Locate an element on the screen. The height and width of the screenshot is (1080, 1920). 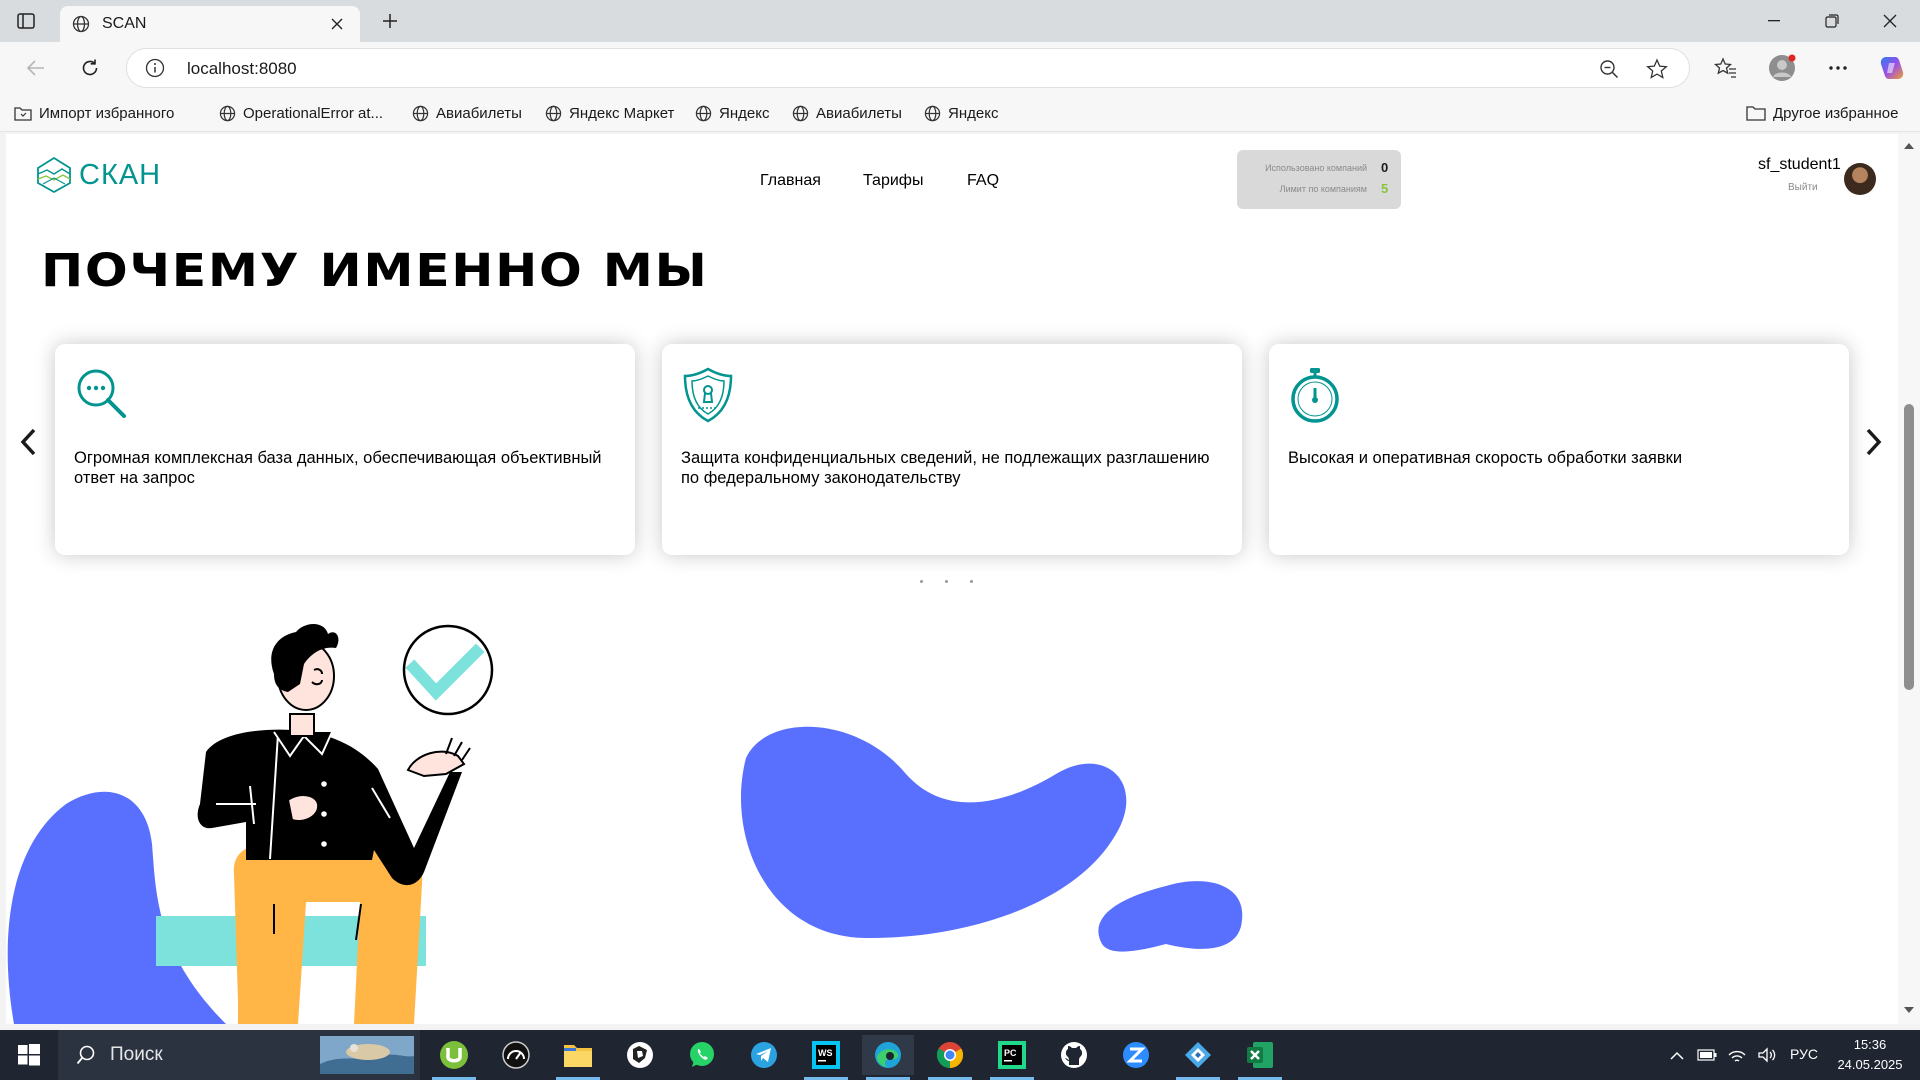
star-icon is located at coordinates (1657, 69).